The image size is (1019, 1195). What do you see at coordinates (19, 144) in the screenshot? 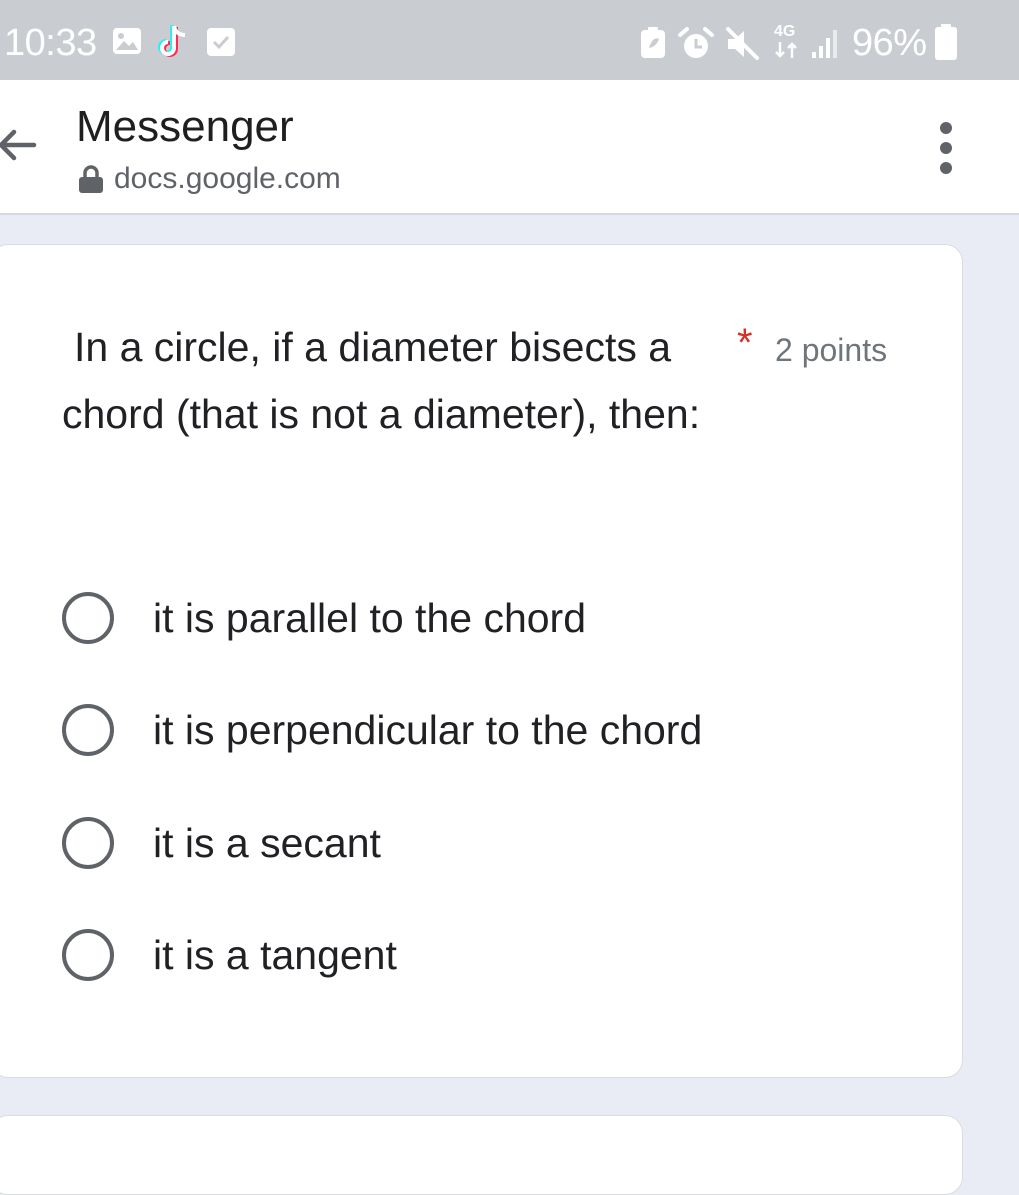
I see `back-arrow-icon` at bounding box center [19, 144].